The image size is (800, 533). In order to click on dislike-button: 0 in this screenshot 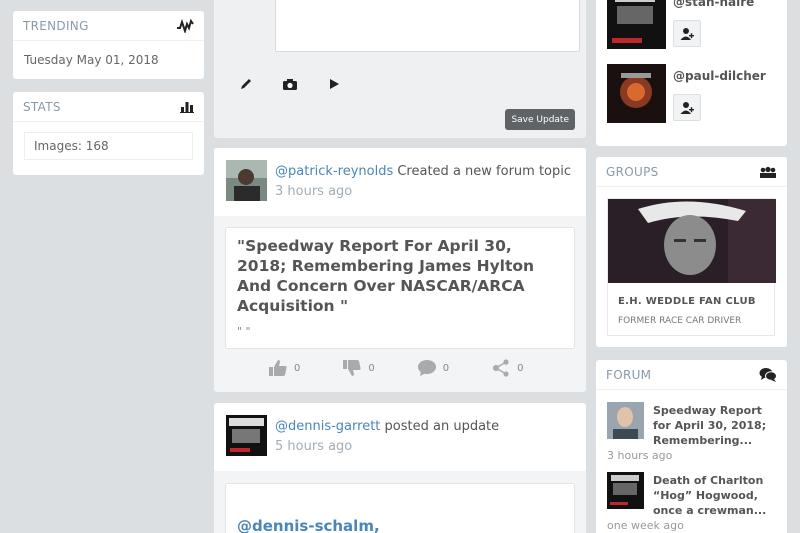, I will do `click(358, 368)`.